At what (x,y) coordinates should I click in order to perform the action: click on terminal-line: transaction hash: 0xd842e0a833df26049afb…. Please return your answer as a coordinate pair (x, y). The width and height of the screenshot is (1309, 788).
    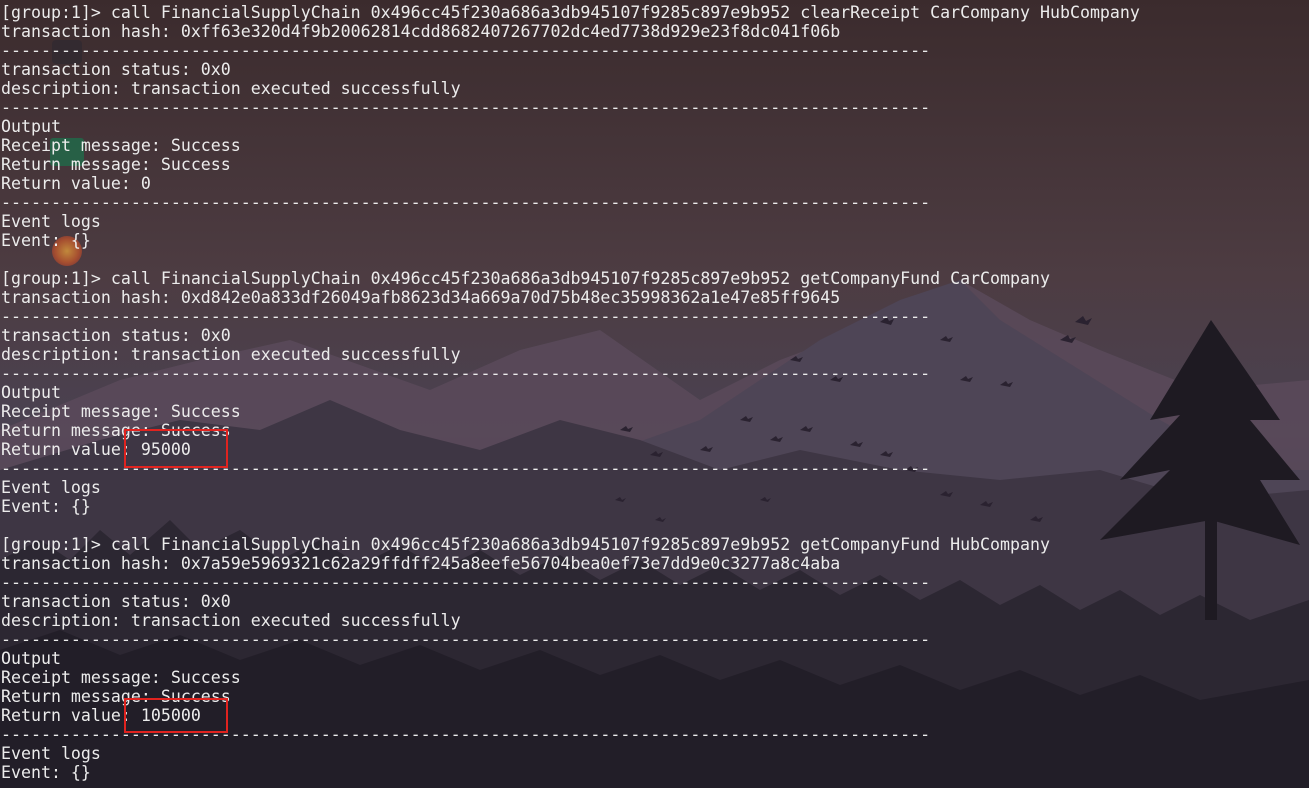
    Looking at the image, I should click on (421, 297).